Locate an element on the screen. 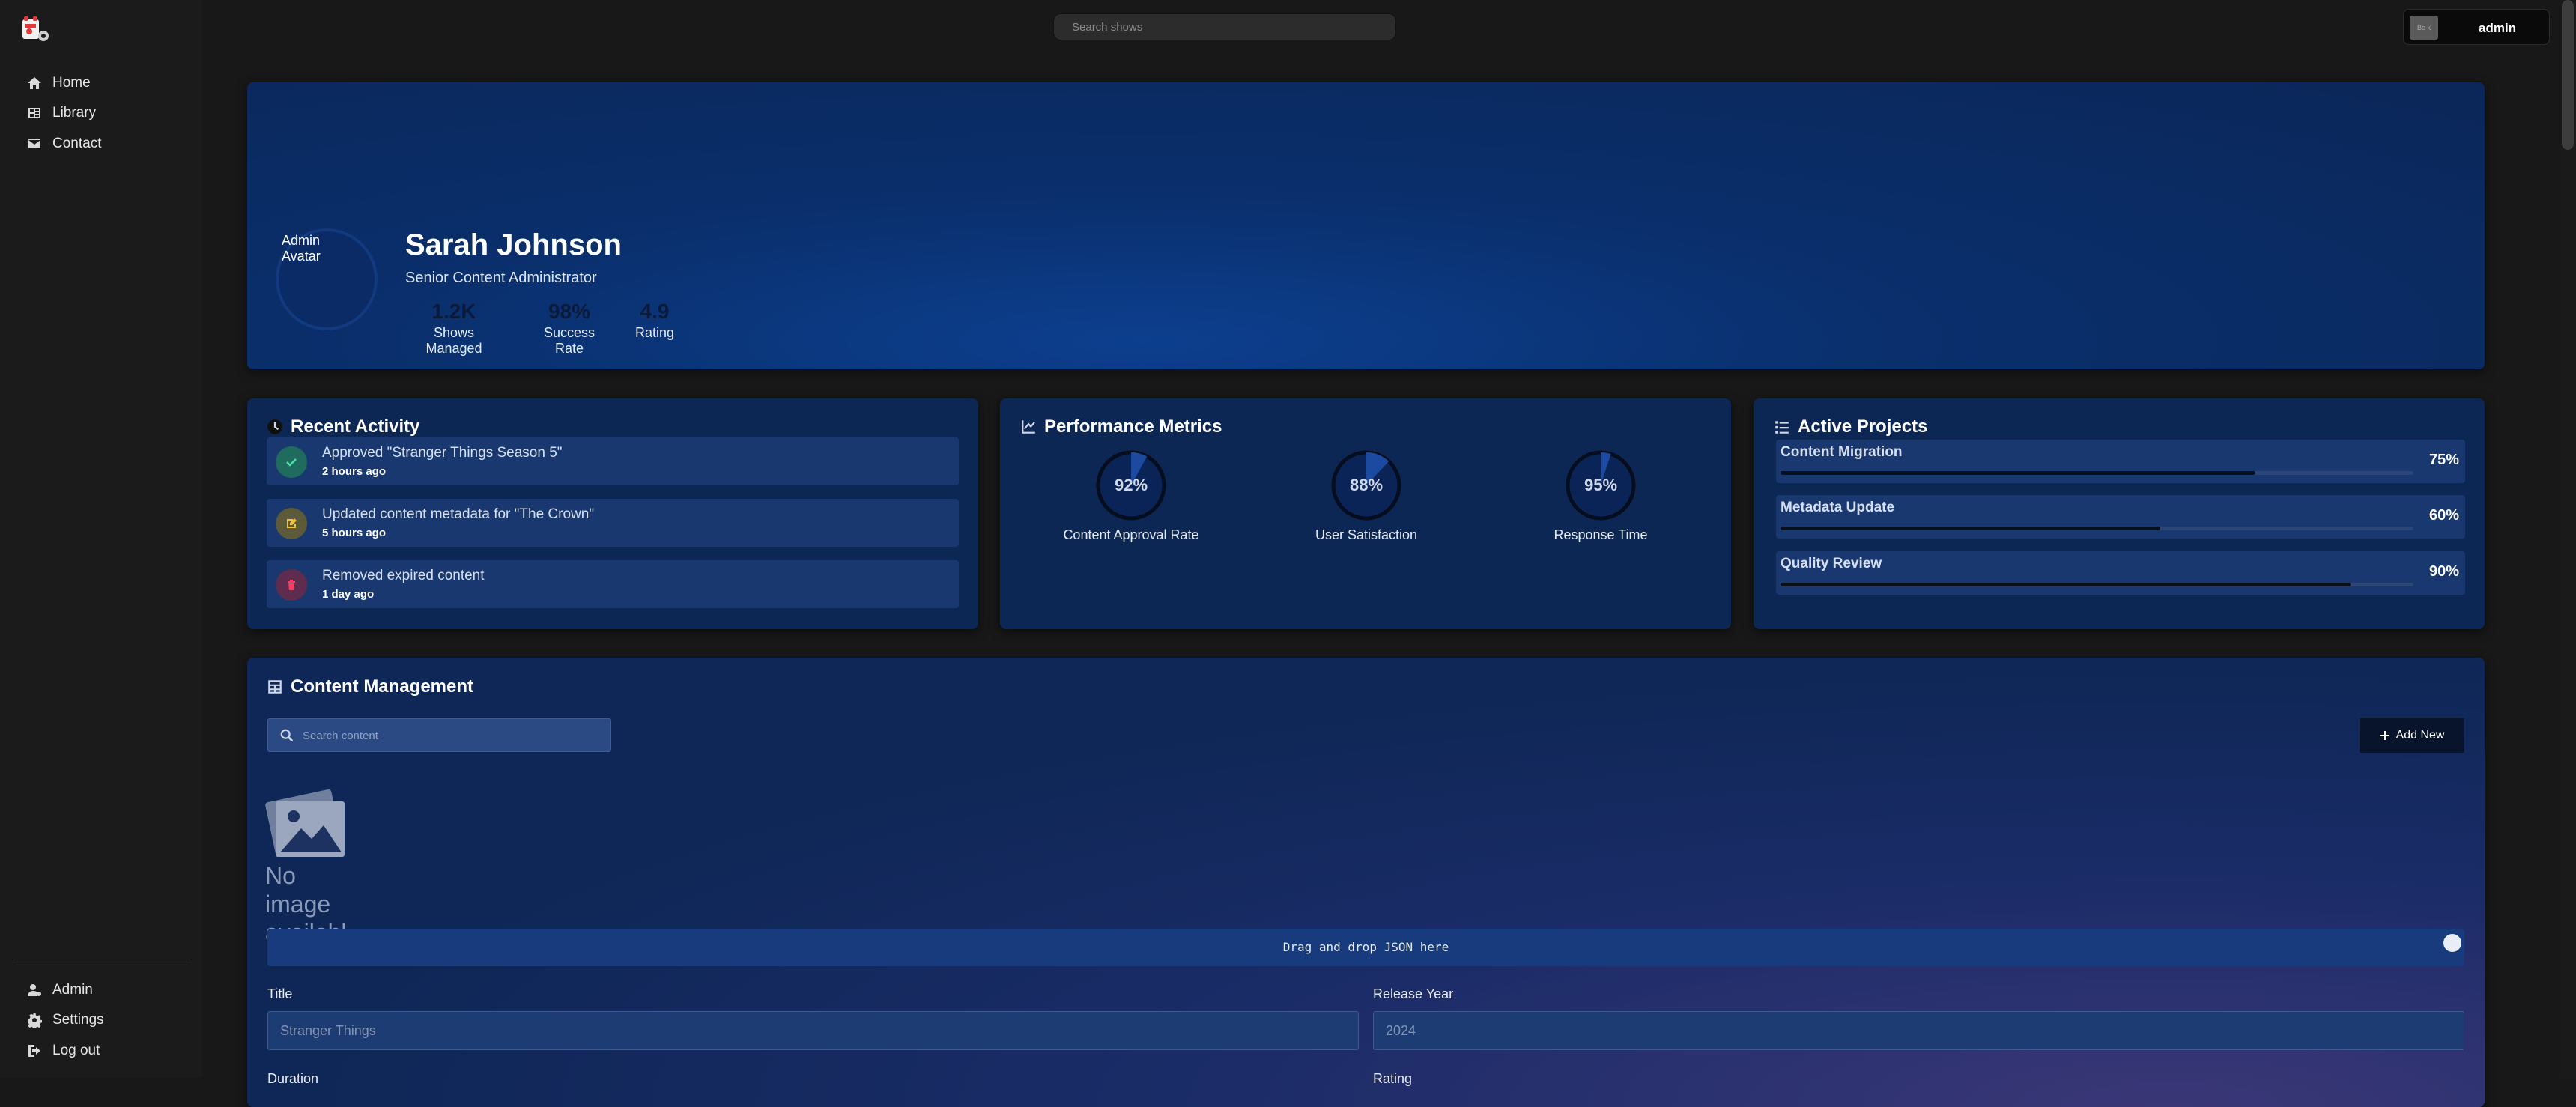 This screenshot has width=2576, height=1107. top-search is located at coordinates (1224, 27).